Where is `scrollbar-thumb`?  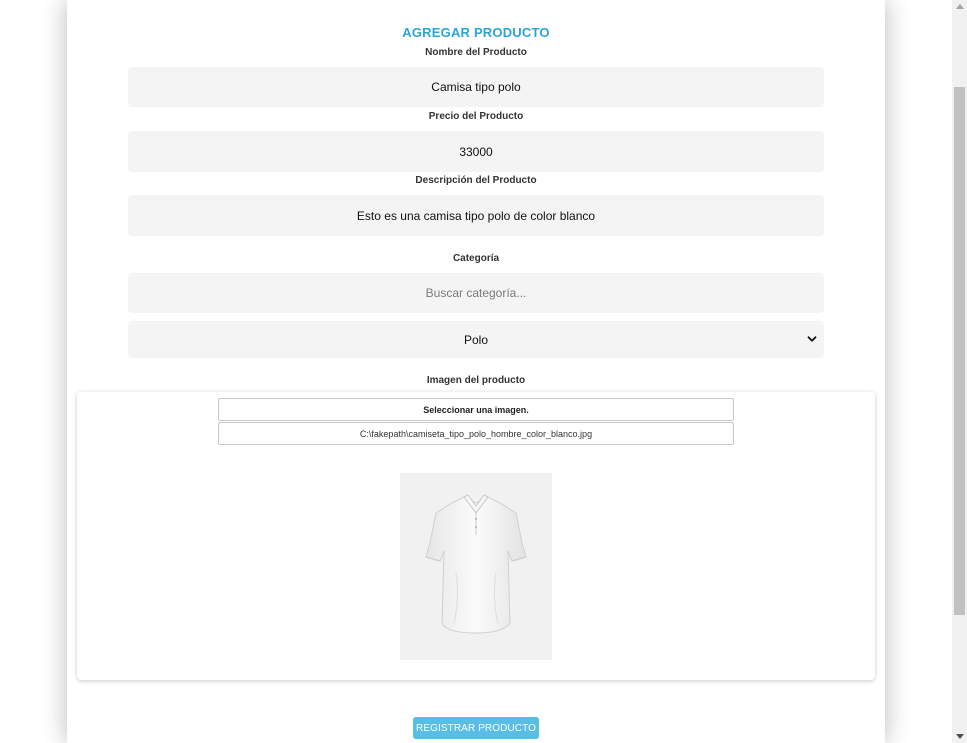 scrollbar-thumb is located at coordinates (959, 351).